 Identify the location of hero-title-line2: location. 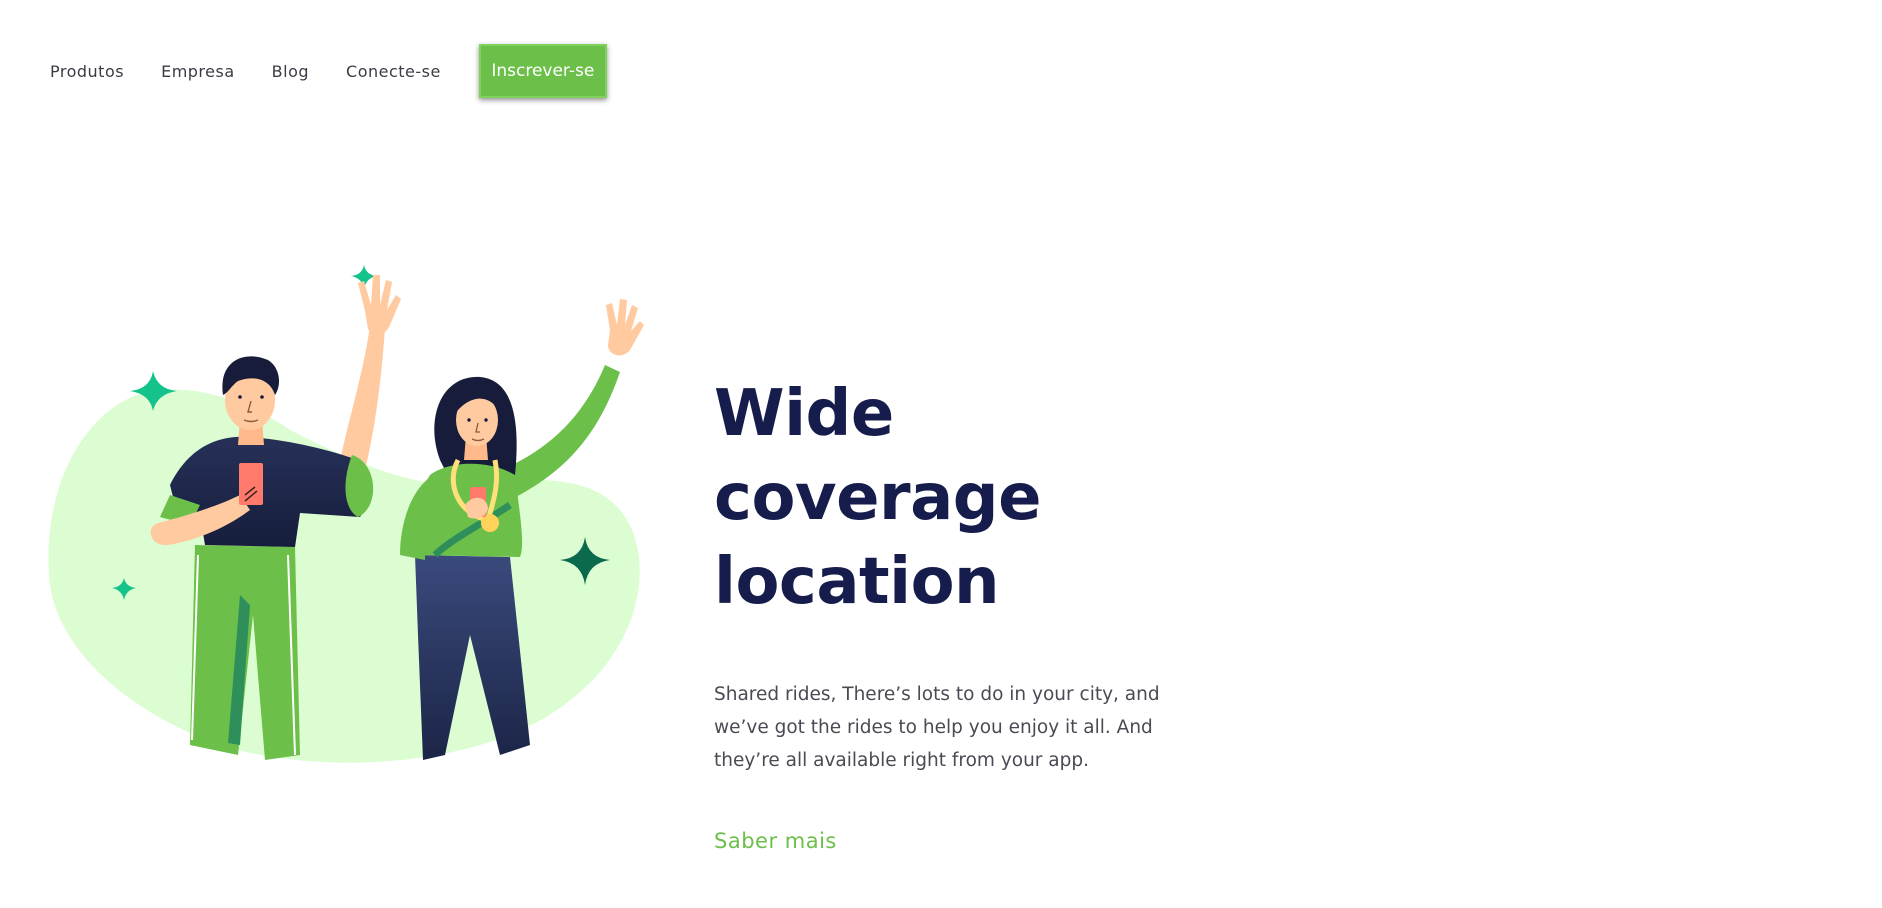
(857, 582).